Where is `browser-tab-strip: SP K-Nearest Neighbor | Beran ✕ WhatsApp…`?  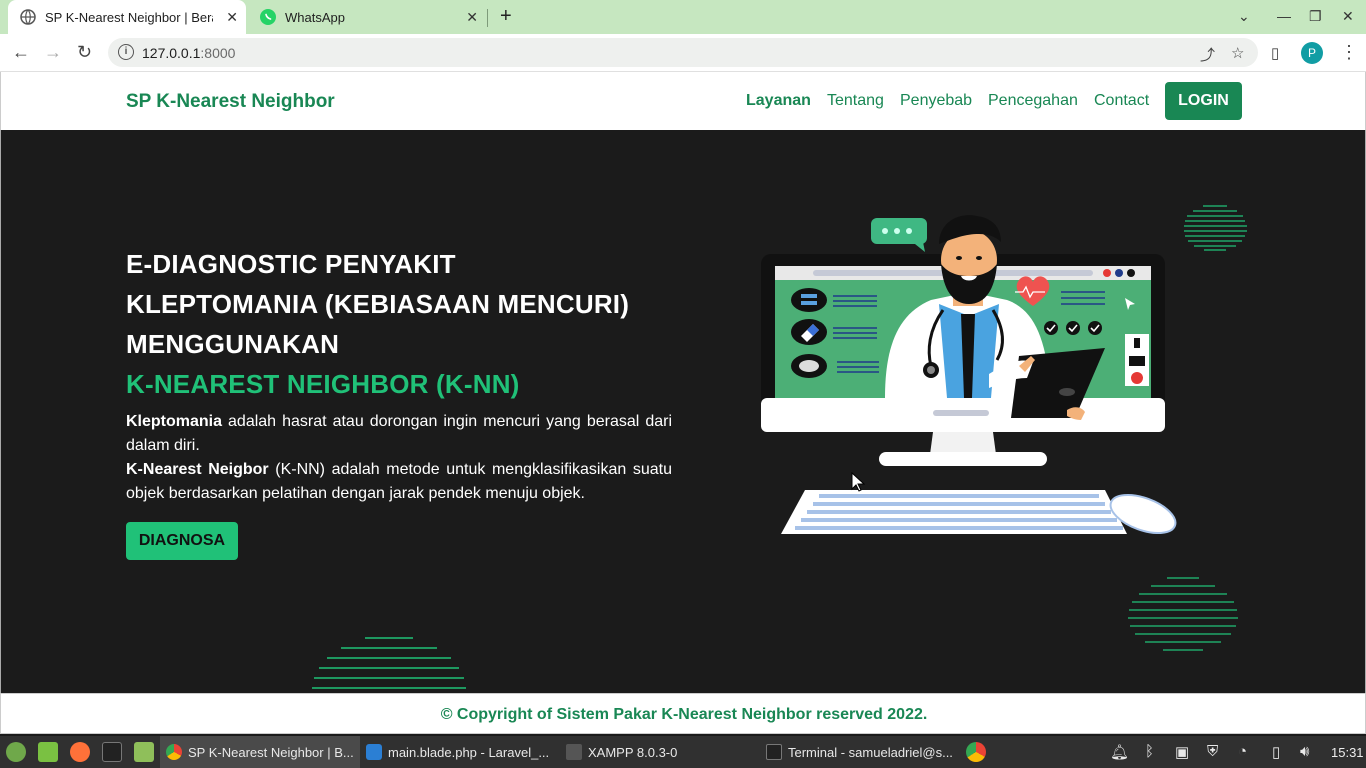
browser-tab-strip: SP K-Nearest Neighbor | Beran ✕ WhatsApp… is located at coordinates (683, 17).